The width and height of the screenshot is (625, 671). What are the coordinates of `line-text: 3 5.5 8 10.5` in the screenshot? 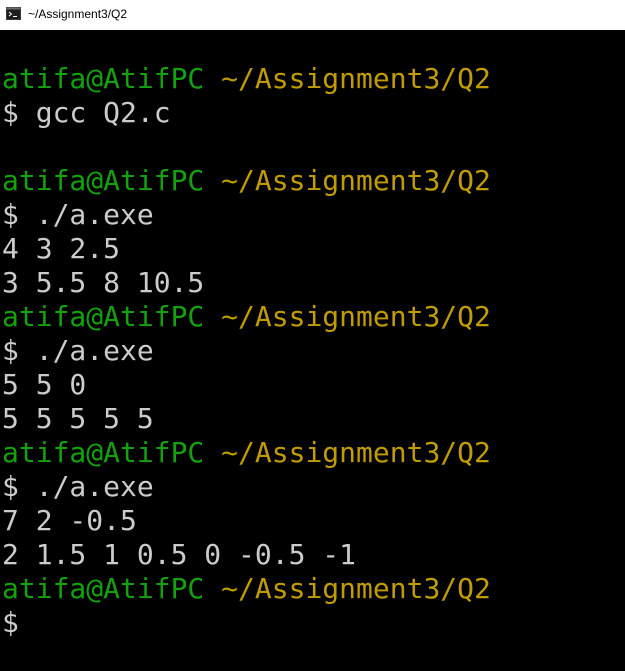 It's located at (103, 282).